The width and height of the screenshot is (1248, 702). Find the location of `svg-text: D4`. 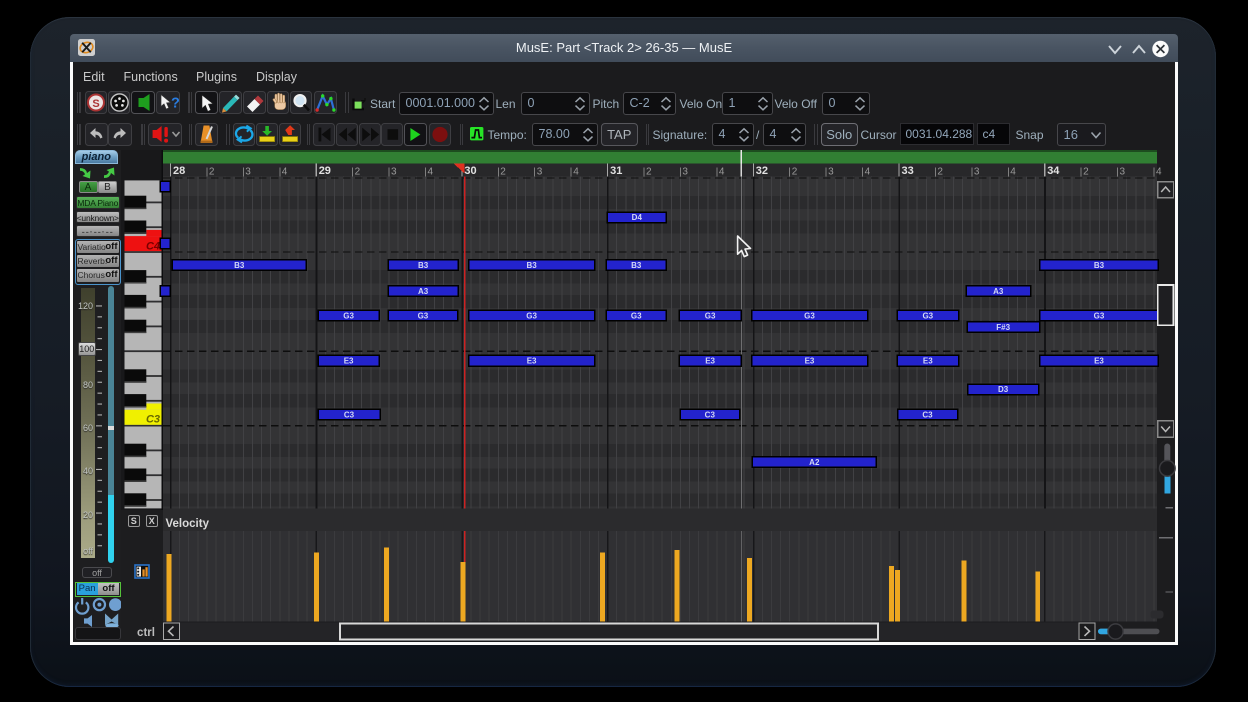

svg-text: D4 is located at coordinates (637, 217).